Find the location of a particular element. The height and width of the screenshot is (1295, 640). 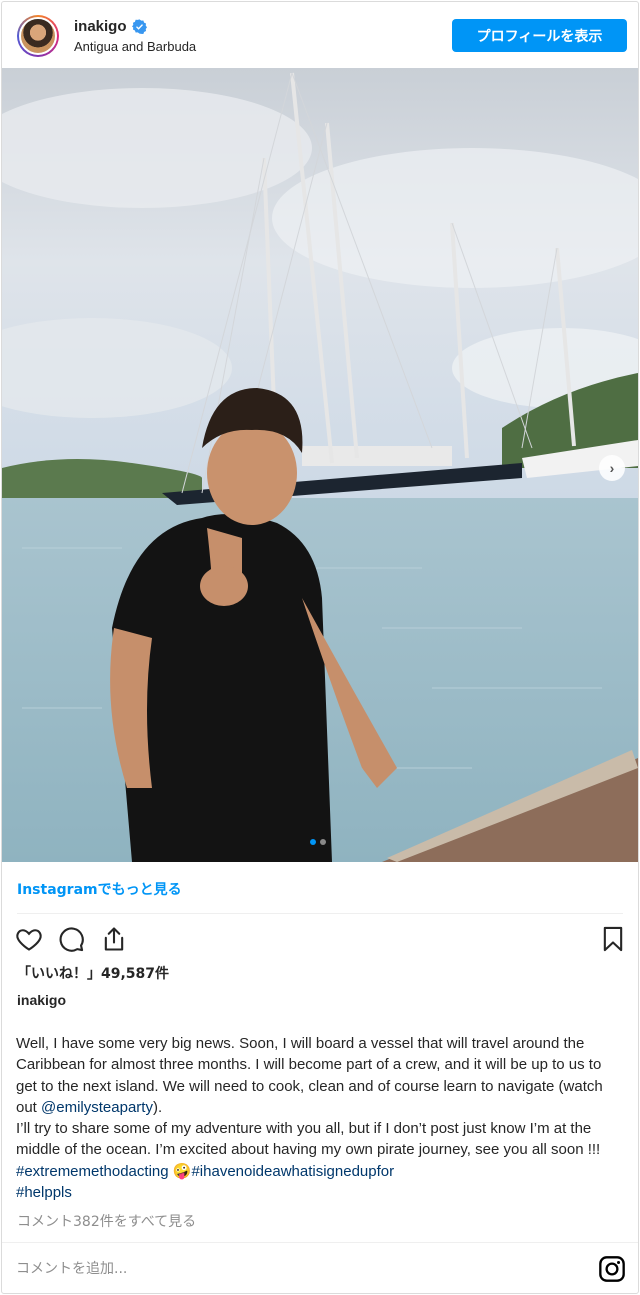

carousel-next-button: › is located at coordinates (612, 468).